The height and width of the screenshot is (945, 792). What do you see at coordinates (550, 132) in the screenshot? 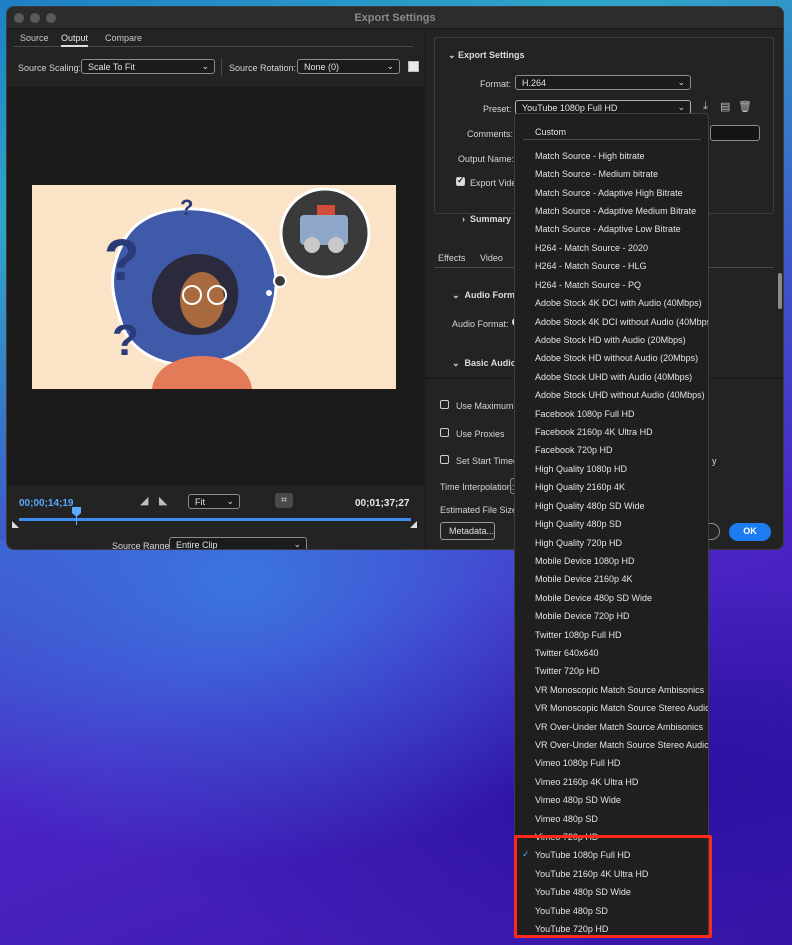
I see `preset-option: Custom` at bounding box center [550, 132].